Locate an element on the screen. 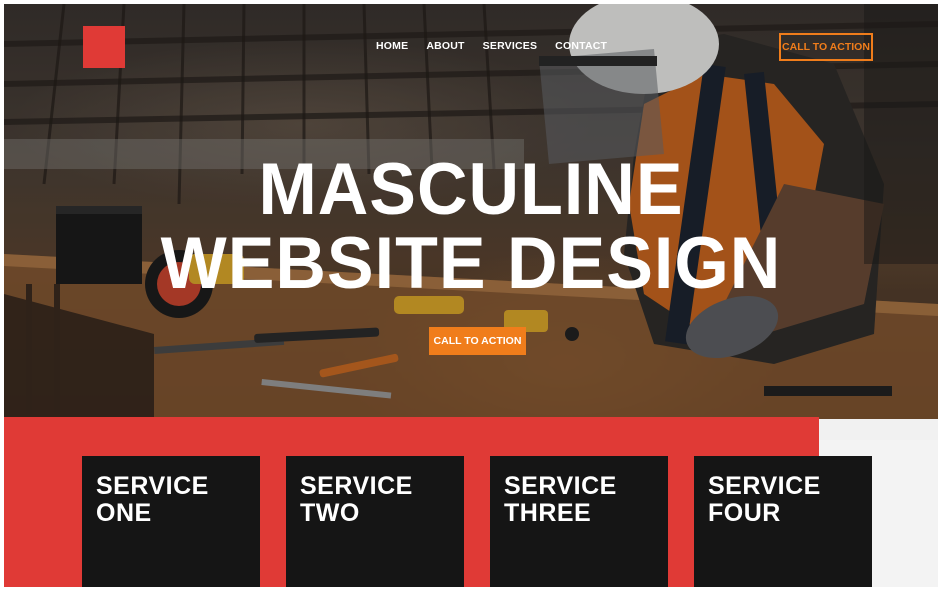 The height and width of the screenshot is (589, 942). service-card-title-line-2: THREE is located at coordinates (548, 513).